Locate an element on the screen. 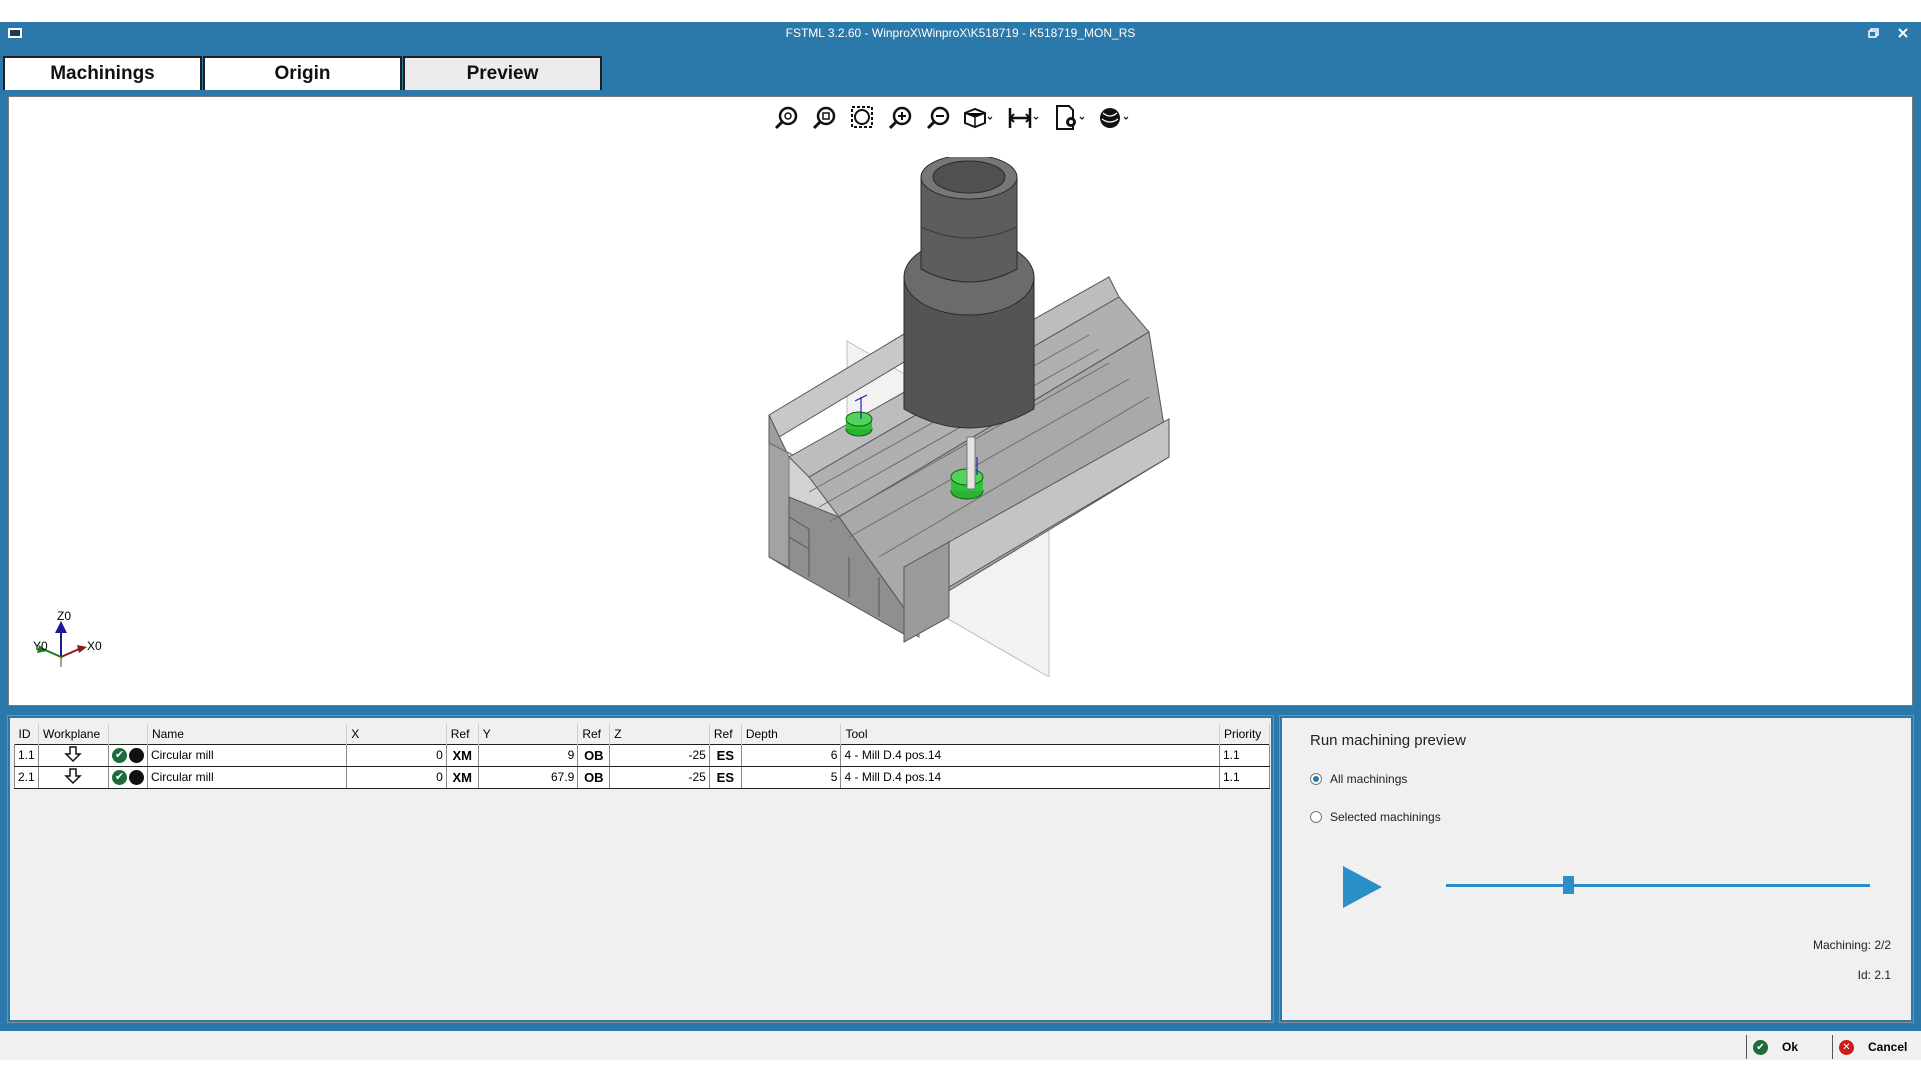  cancel-label: Cancel is located at coordinates (1888, 1047).